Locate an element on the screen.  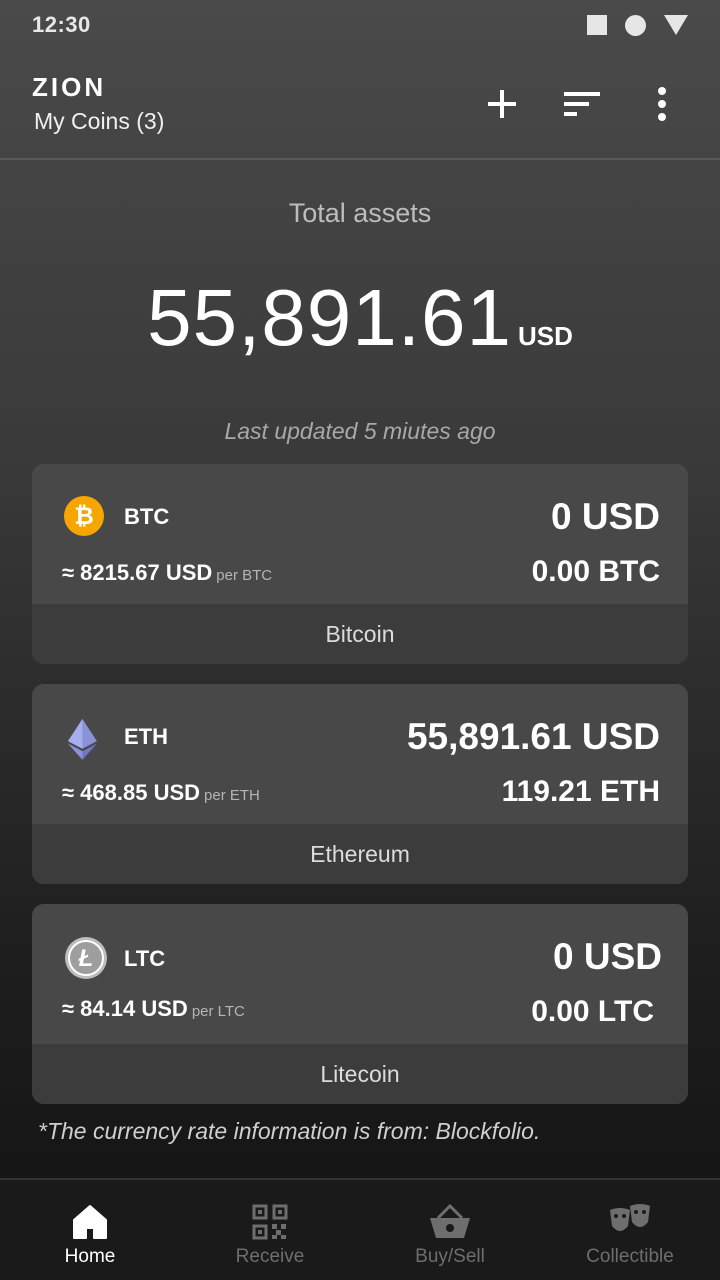
nav-buy-sell: Buy/Sell is located at coordinates (450, 1230).